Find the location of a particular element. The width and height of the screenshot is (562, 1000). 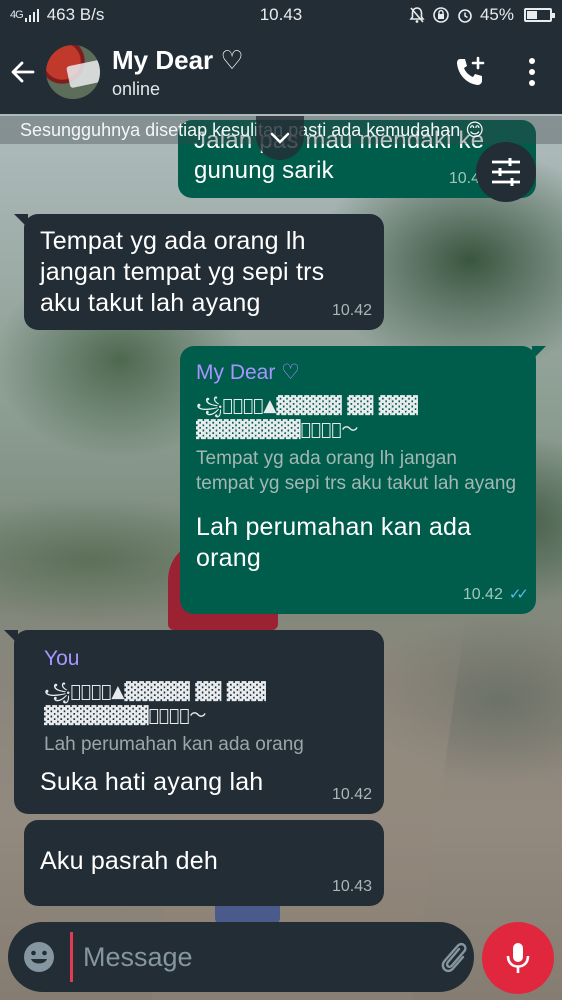

signal-bars-icon is located at coordinates (31, 15).